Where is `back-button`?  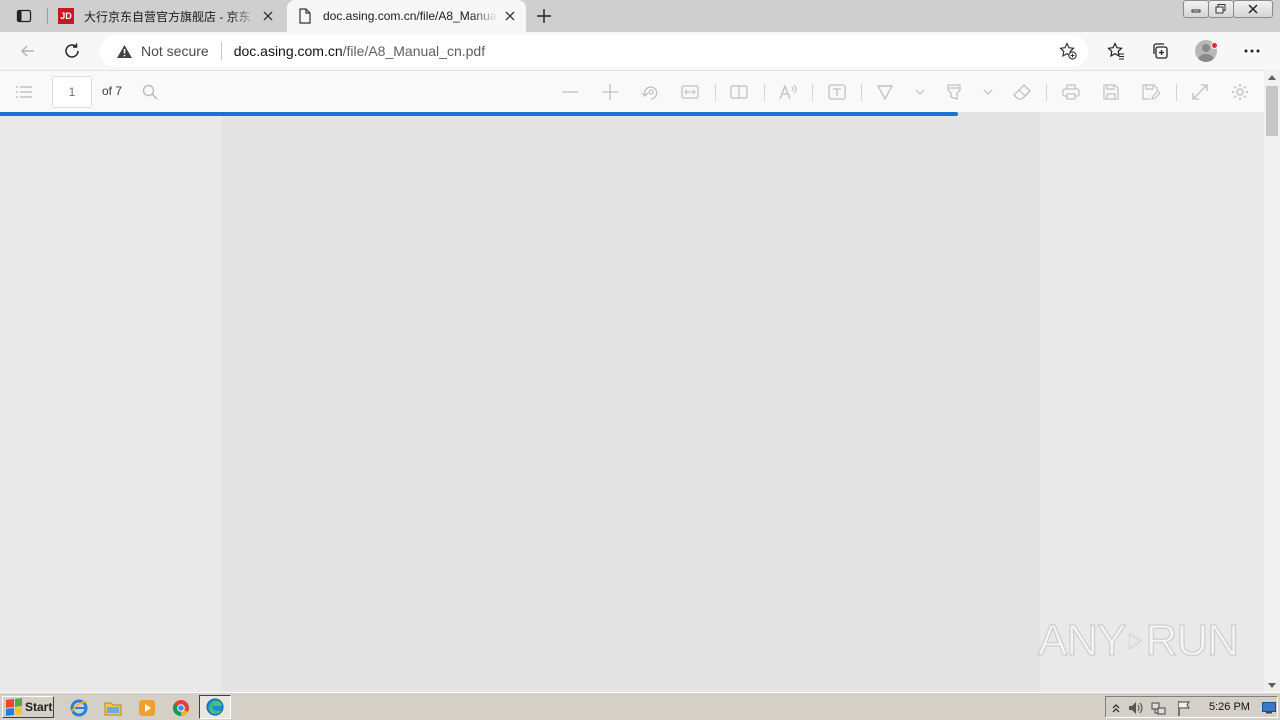 back-button is located at coordinates (28, 51).